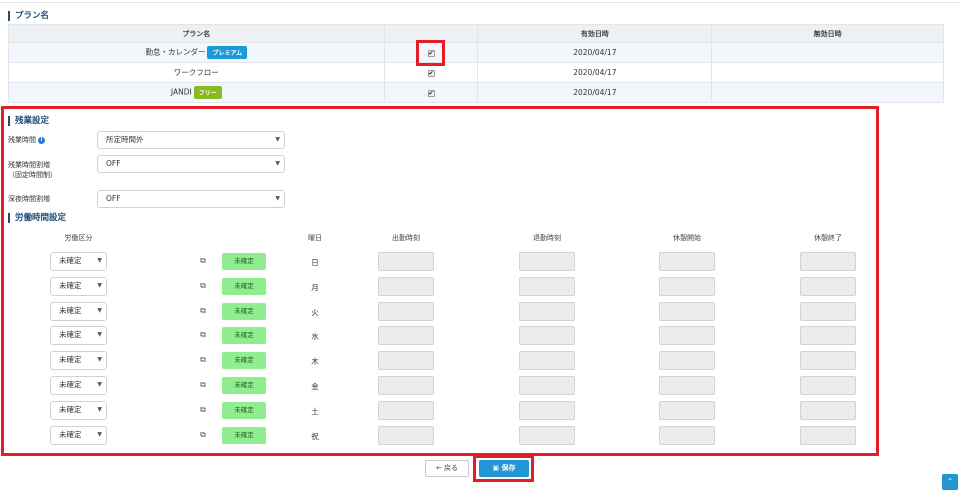 Image resolution: width=960 pixels, height=495 pixels. Describe the element at coordinates (504, 468) in the screenshot. I see `save-button: ▣ 保存` at that location.